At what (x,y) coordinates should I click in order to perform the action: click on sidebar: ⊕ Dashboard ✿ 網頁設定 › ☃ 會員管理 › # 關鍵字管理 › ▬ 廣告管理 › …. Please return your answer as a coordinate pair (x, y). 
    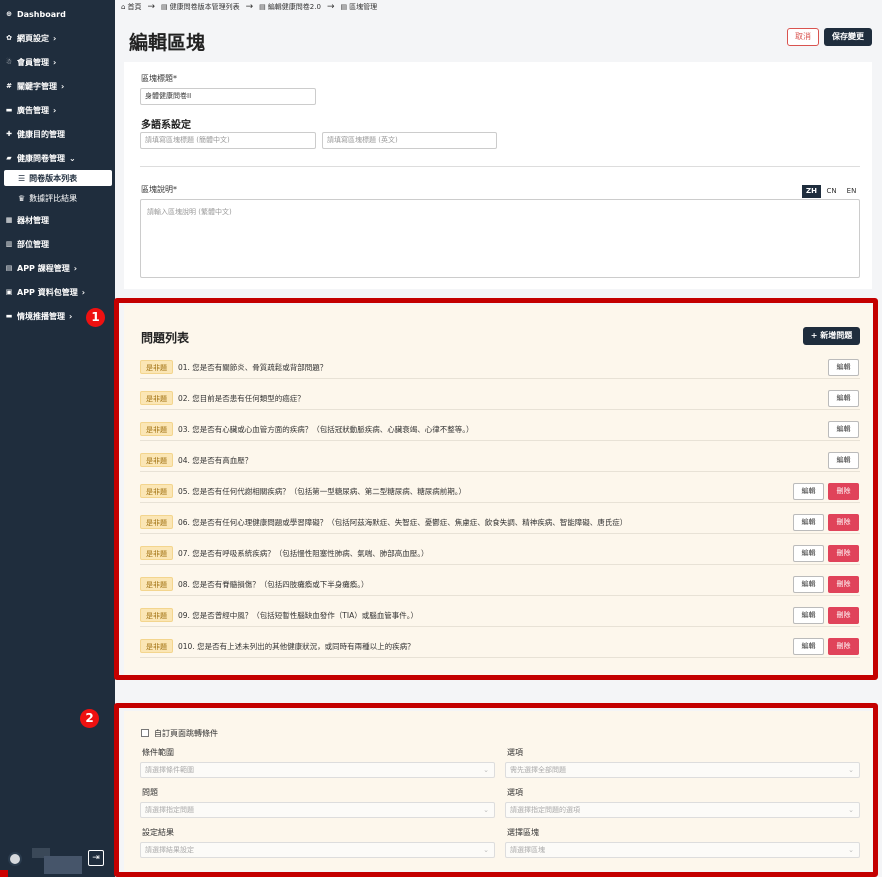
    Looking at the image, I should click on (57, 438).